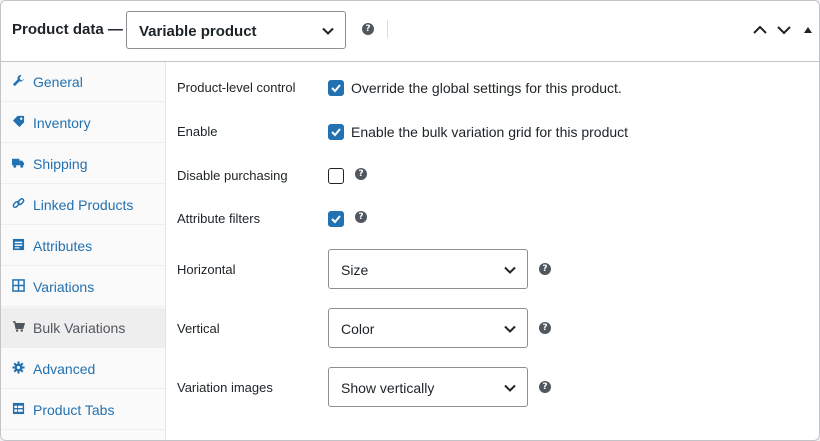  Describe the element at coordinates (62, 123) in the screenshot. I see `tab-label: Inventory` at that location.